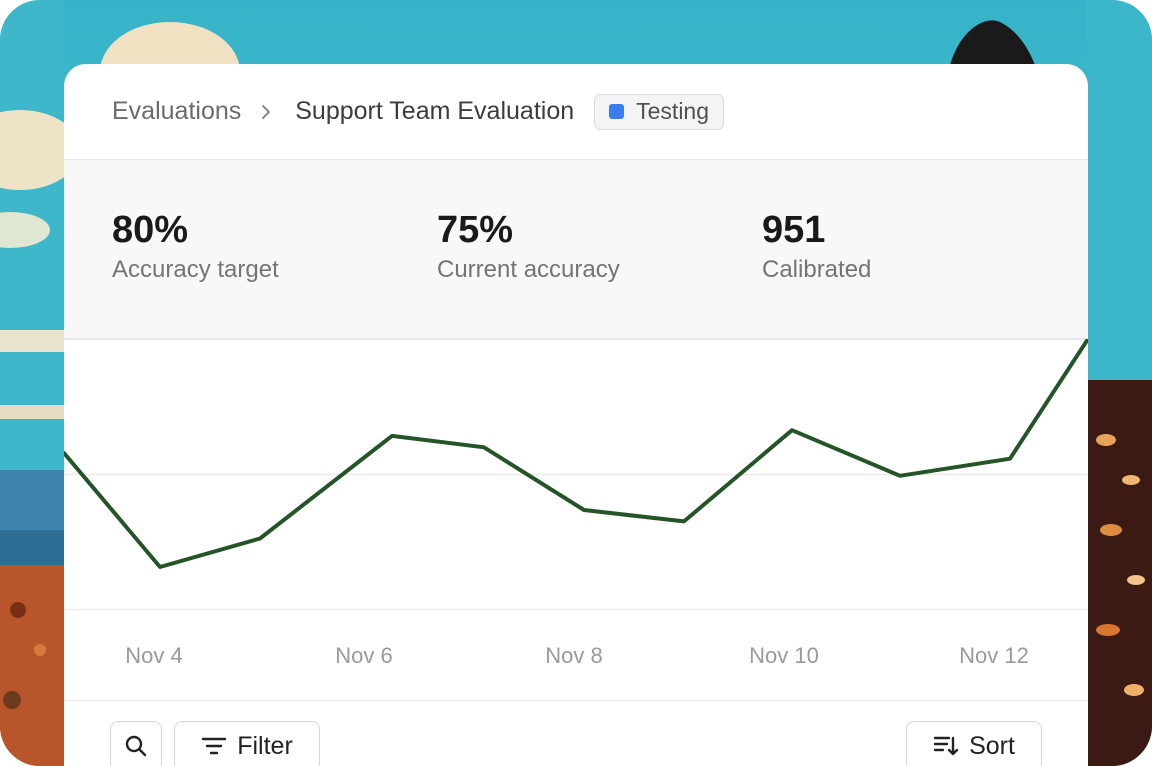  What do you see at coordinates (1119, 383) in the screenshot?
I see `background-illustration-right` at bounding box center [1119, 383].